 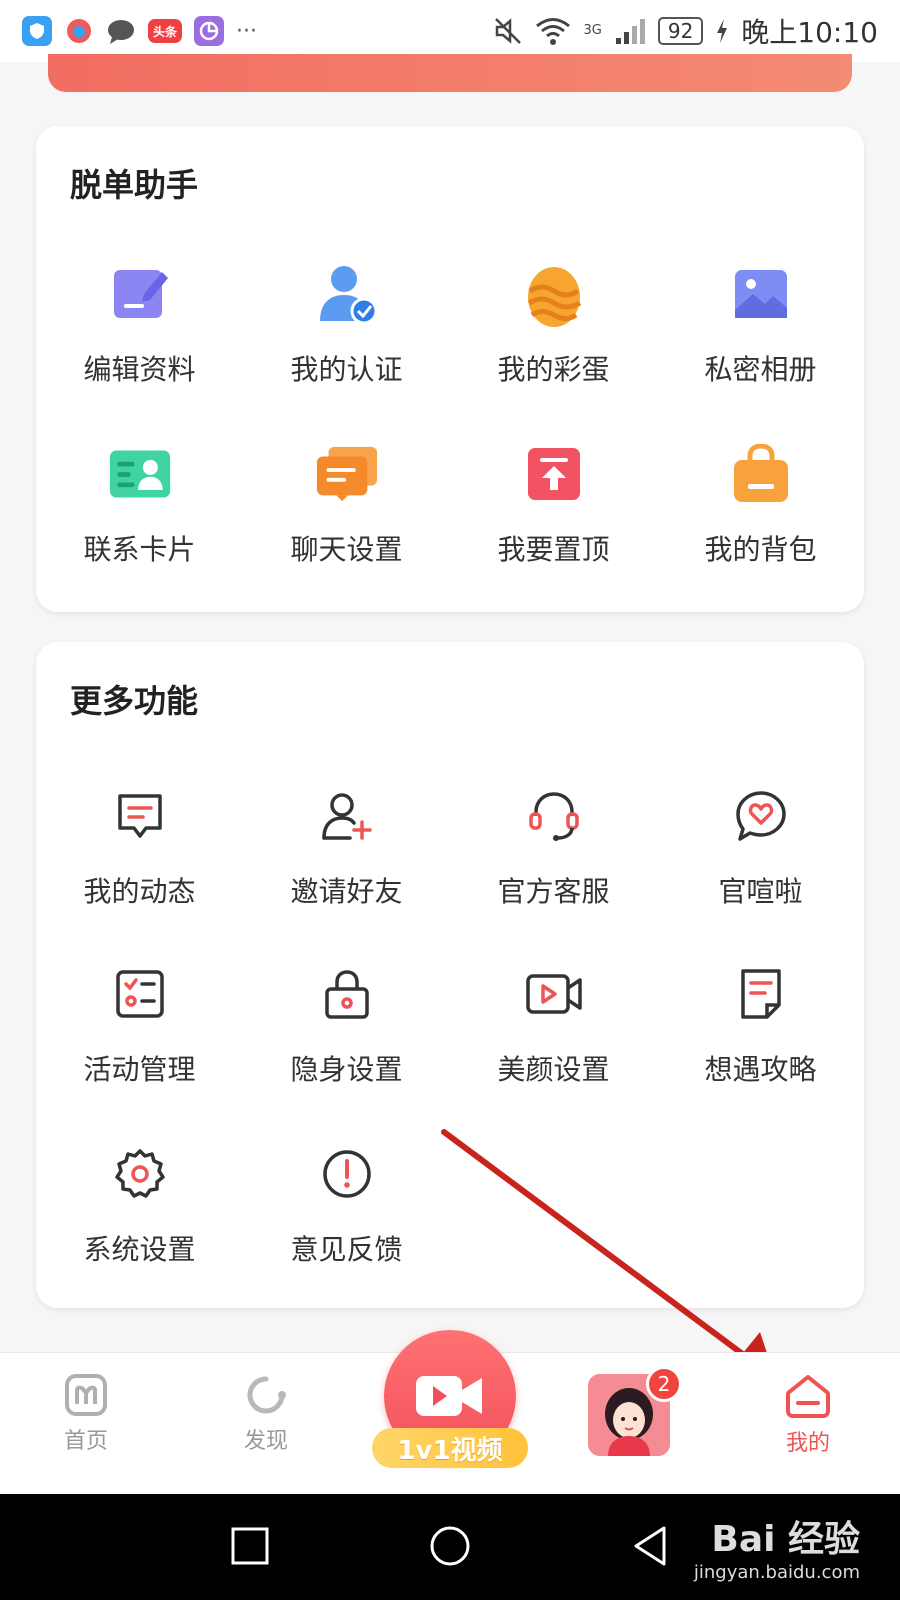 What do you see at coordinates (761, 474) in the screenshot?
I see `backpack-icon` at bounding box center [761, 474].